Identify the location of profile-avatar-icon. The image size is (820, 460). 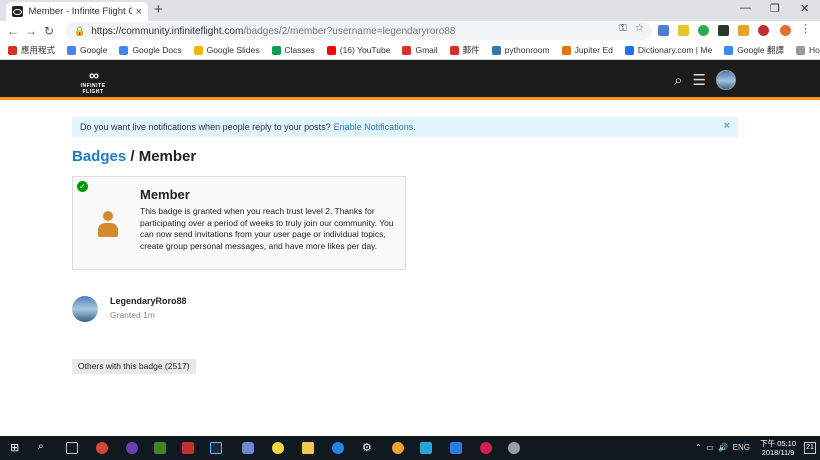
(785, 30).